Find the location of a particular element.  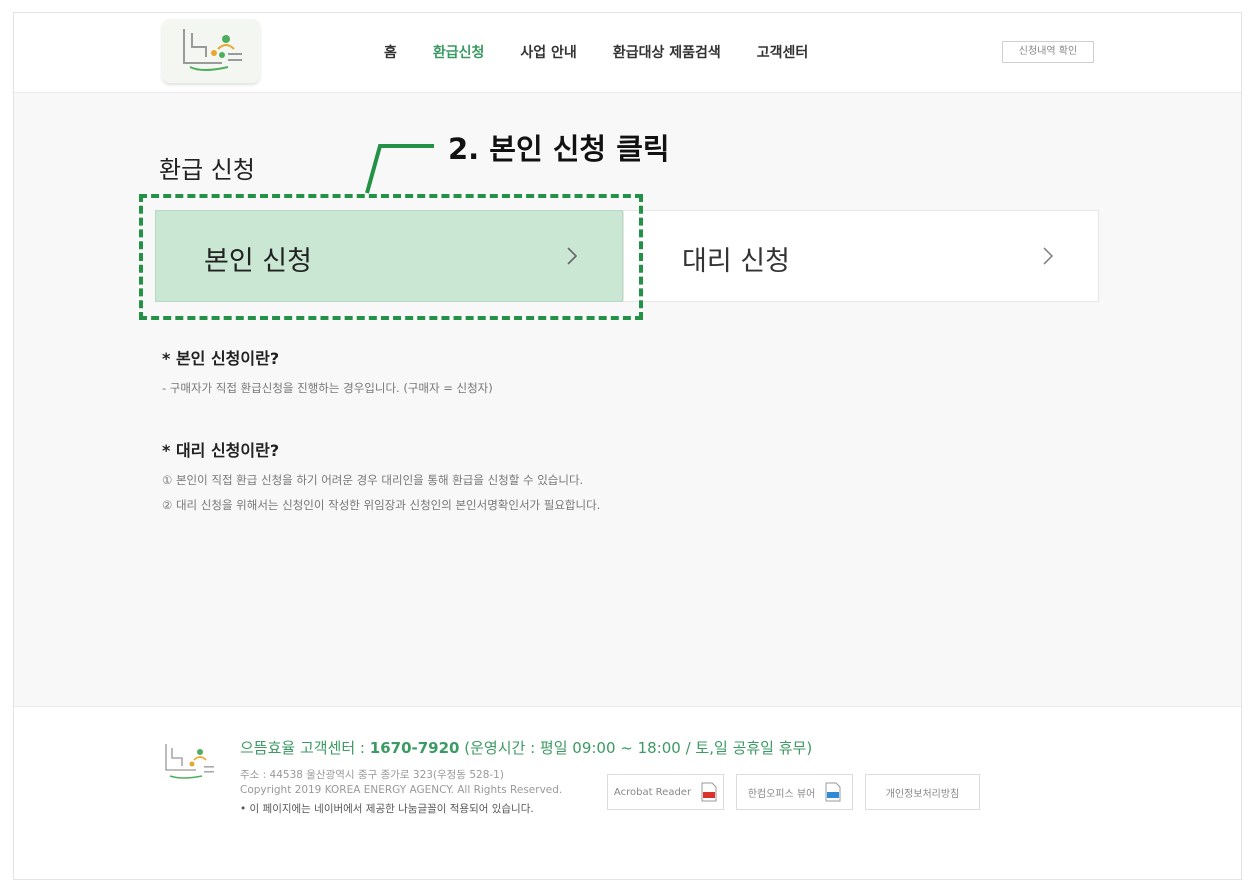

main-nav: 홈 환급신청 사업 안내 환급대상 제품검색 고객센터 is located at coordinates (614, 52).